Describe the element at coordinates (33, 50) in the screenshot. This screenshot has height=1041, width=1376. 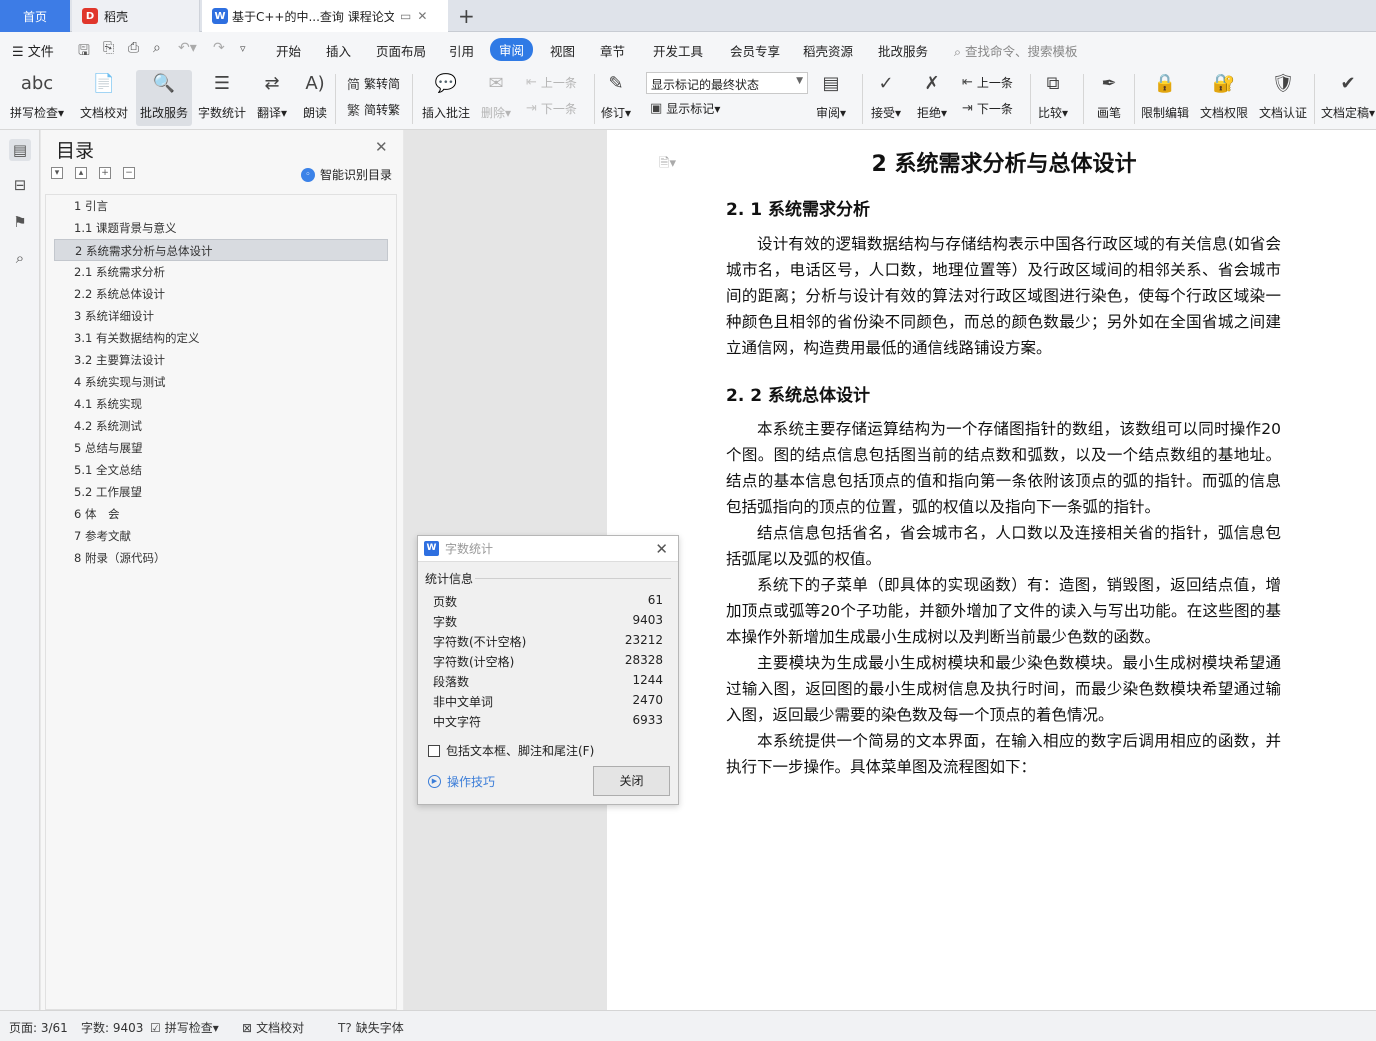
I see `menu-file: ☰ 文件` at that location.